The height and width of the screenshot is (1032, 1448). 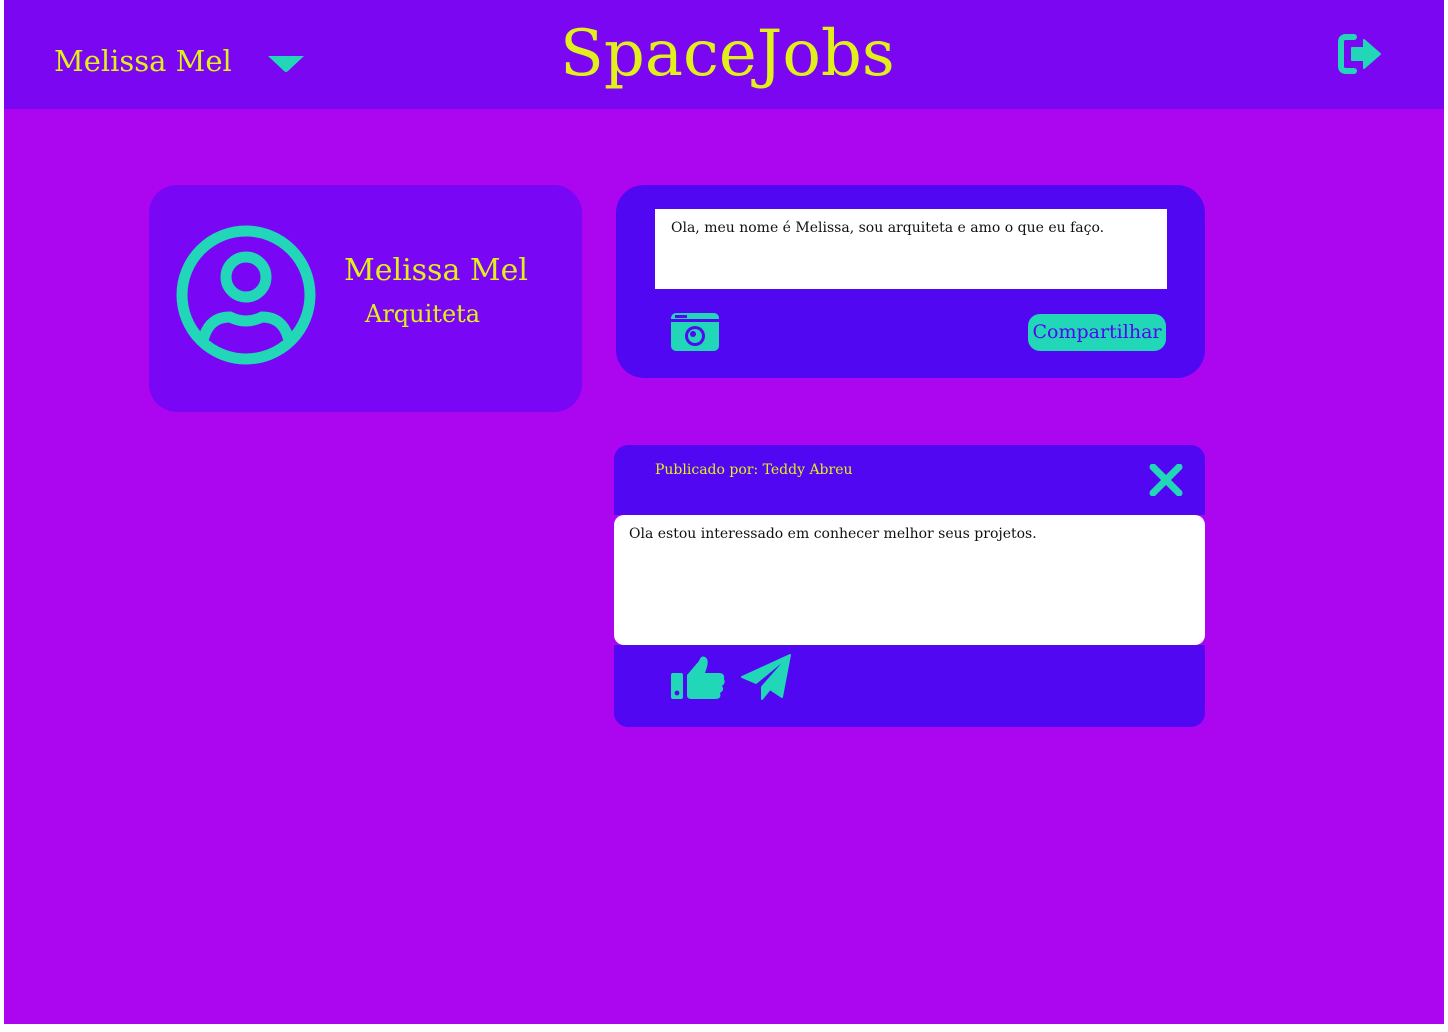 What do you see at coordinates (286, 64) in the screenshot?
I see `chevron-down-icon` at bounding box center [286, 64].